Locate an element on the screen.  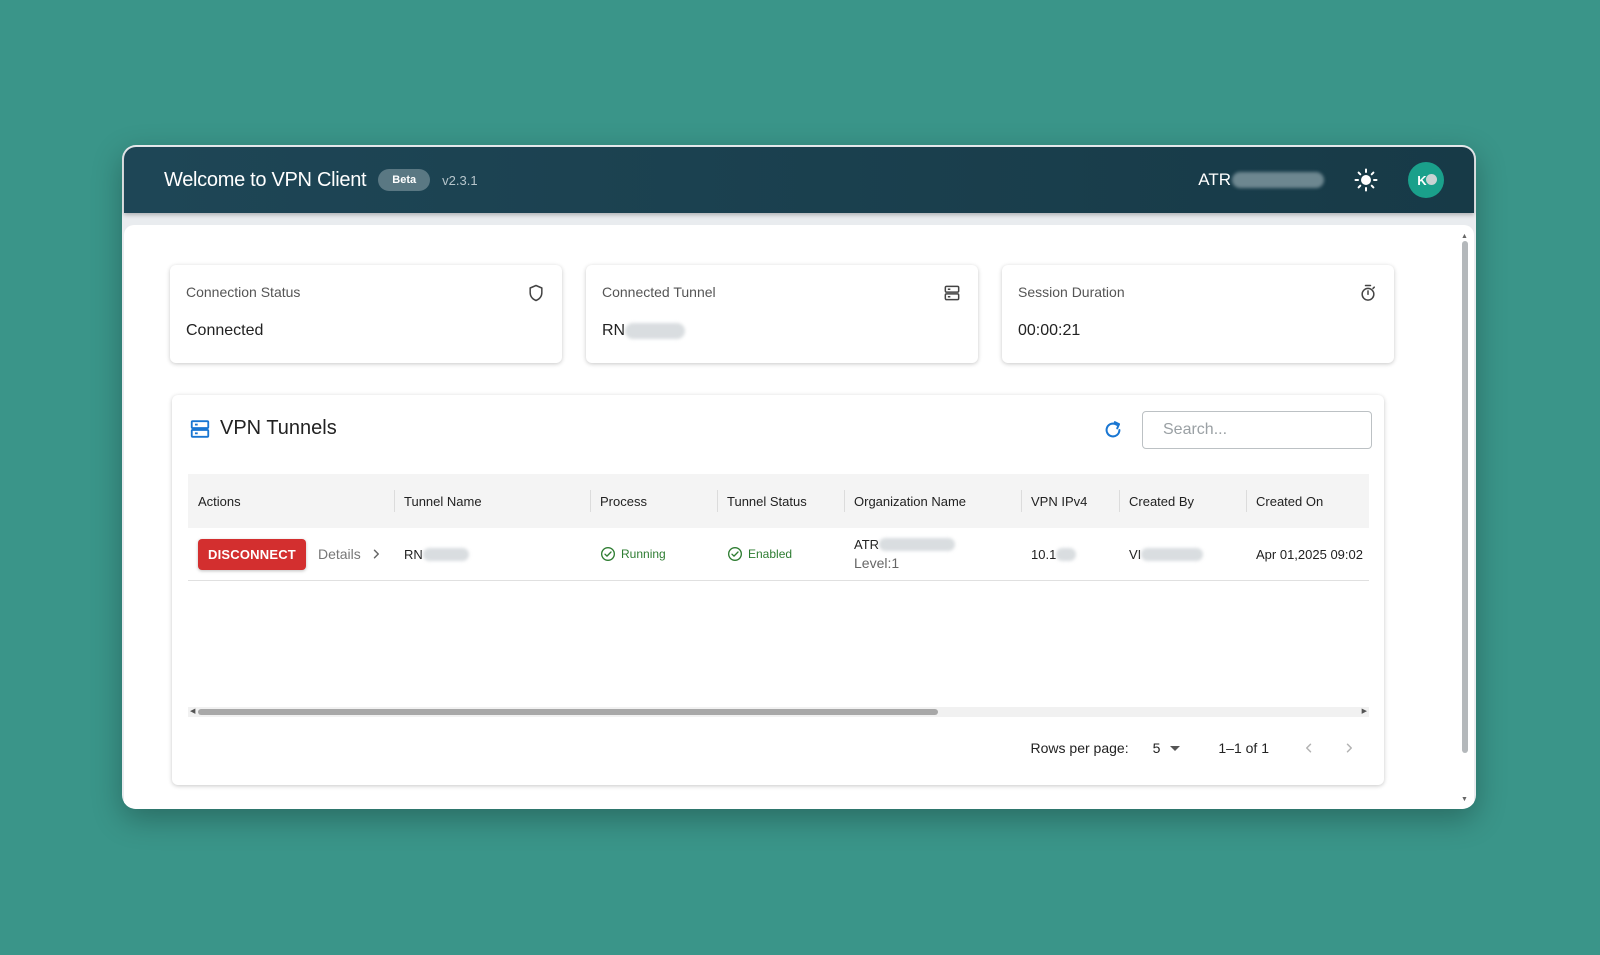
column-header: Tunnel Name is located at coordinates (492, 501).